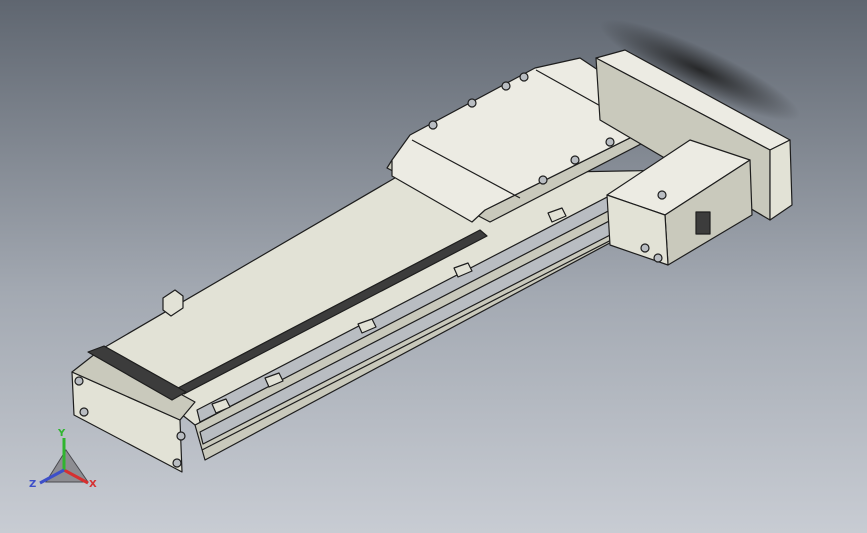  Describe the element at coordinates (61, 433) in the screenshot. I see `triad-y-label: Y` at that location.